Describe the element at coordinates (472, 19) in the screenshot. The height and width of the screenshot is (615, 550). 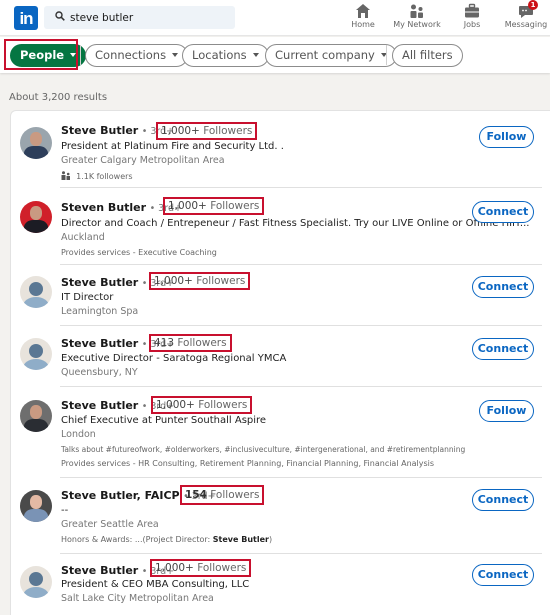
I see `nav-jobs: Jobs` at that location.